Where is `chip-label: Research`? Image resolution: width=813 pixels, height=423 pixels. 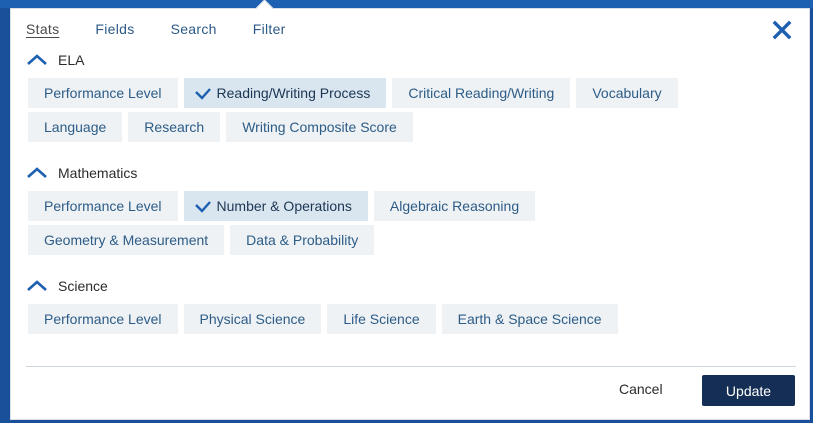
chip-label: Research is located at coordinates (174, 127).